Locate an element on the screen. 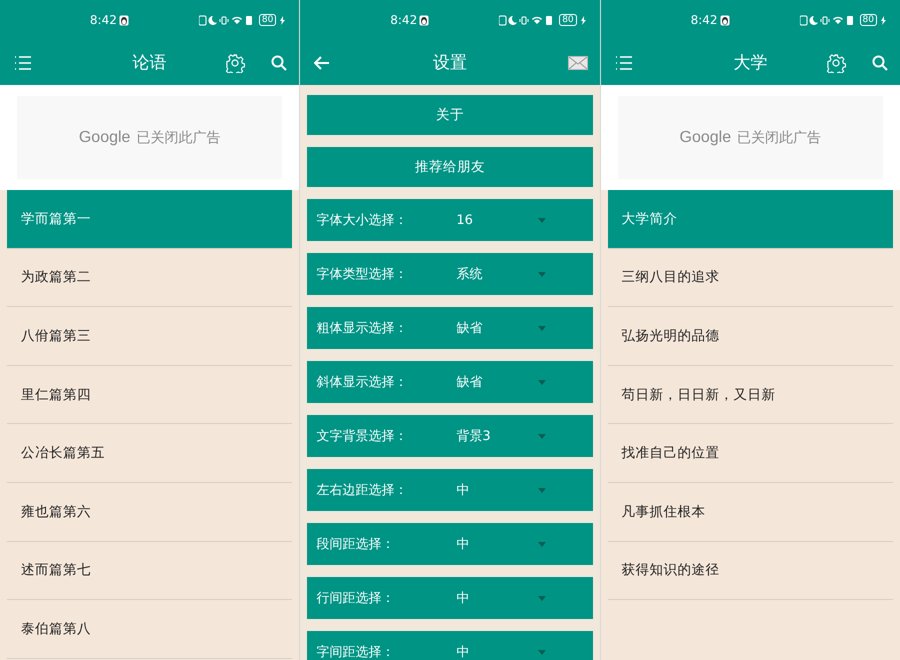  screen-title: 论语 is located at coordinates (149, 63).